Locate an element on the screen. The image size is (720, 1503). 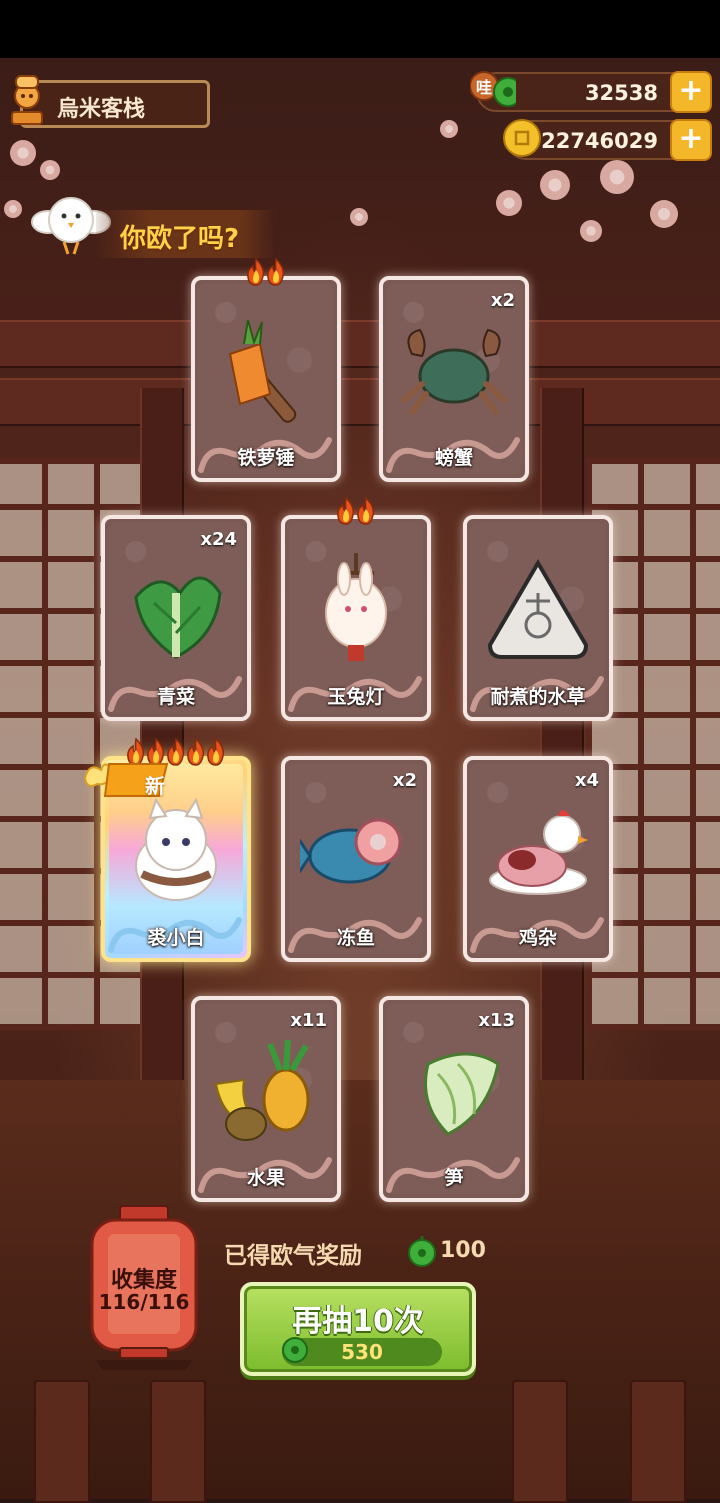
result-card: x4 鸡杂 is located at coordinates (538, 859).